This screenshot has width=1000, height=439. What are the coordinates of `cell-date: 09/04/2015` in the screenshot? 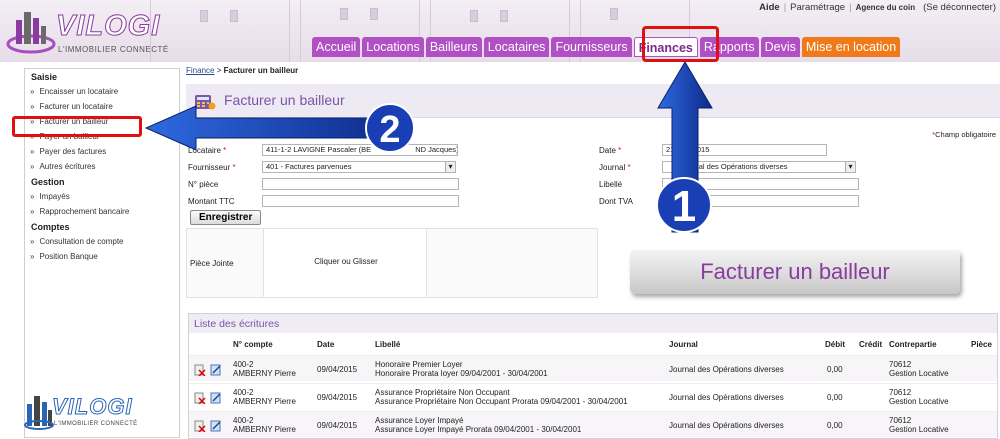 It's located at (337, 397).